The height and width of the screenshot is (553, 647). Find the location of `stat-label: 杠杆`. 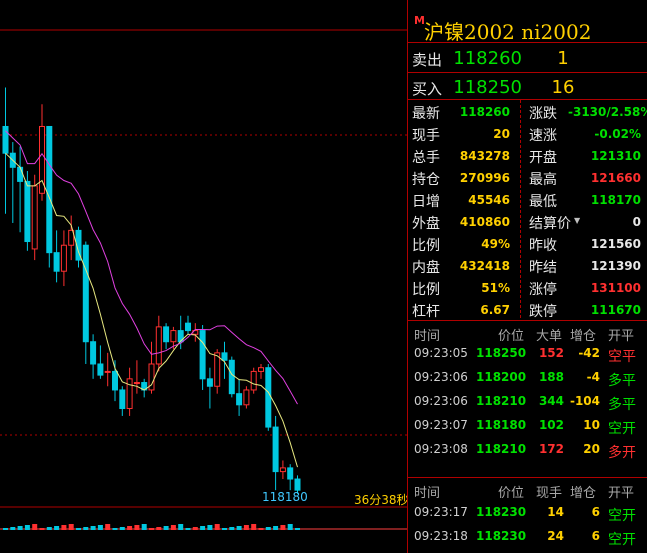

stat-label: 杠杆 is located at coordinates (426, 312).